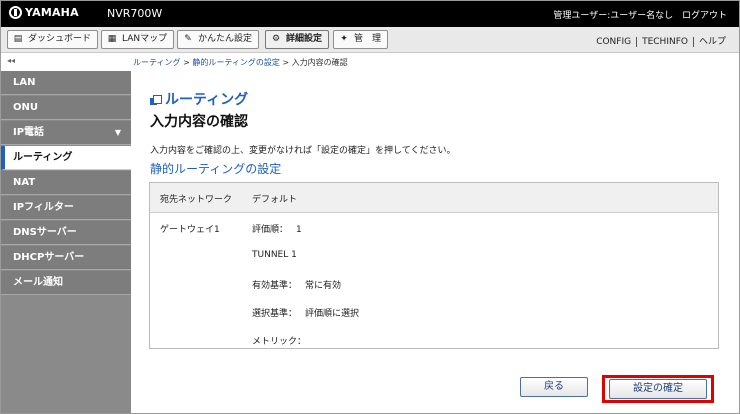 This screenshot has width=740, height=414. I want to click on destination-row: 宛先ネットワーク デフォルト, so click(434, 198).